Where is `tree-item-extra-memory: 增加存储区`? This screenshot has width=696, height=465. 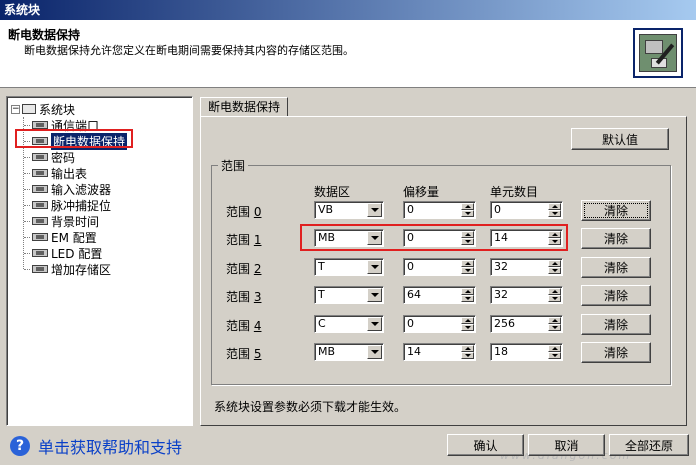 tree-item-extra-memory: 增加存储区 is located at coordinates (67, 269).